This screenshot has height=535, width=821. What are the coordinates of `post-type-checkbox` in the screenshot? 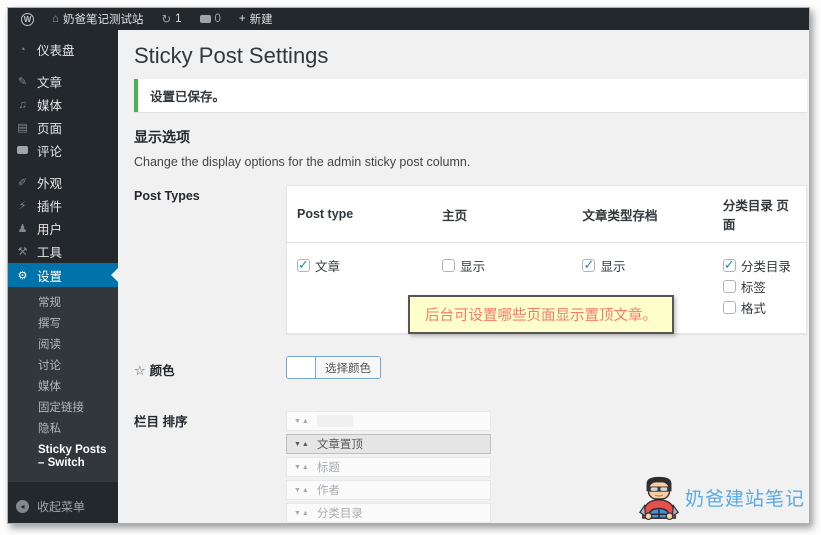 It's located at (303, 265).